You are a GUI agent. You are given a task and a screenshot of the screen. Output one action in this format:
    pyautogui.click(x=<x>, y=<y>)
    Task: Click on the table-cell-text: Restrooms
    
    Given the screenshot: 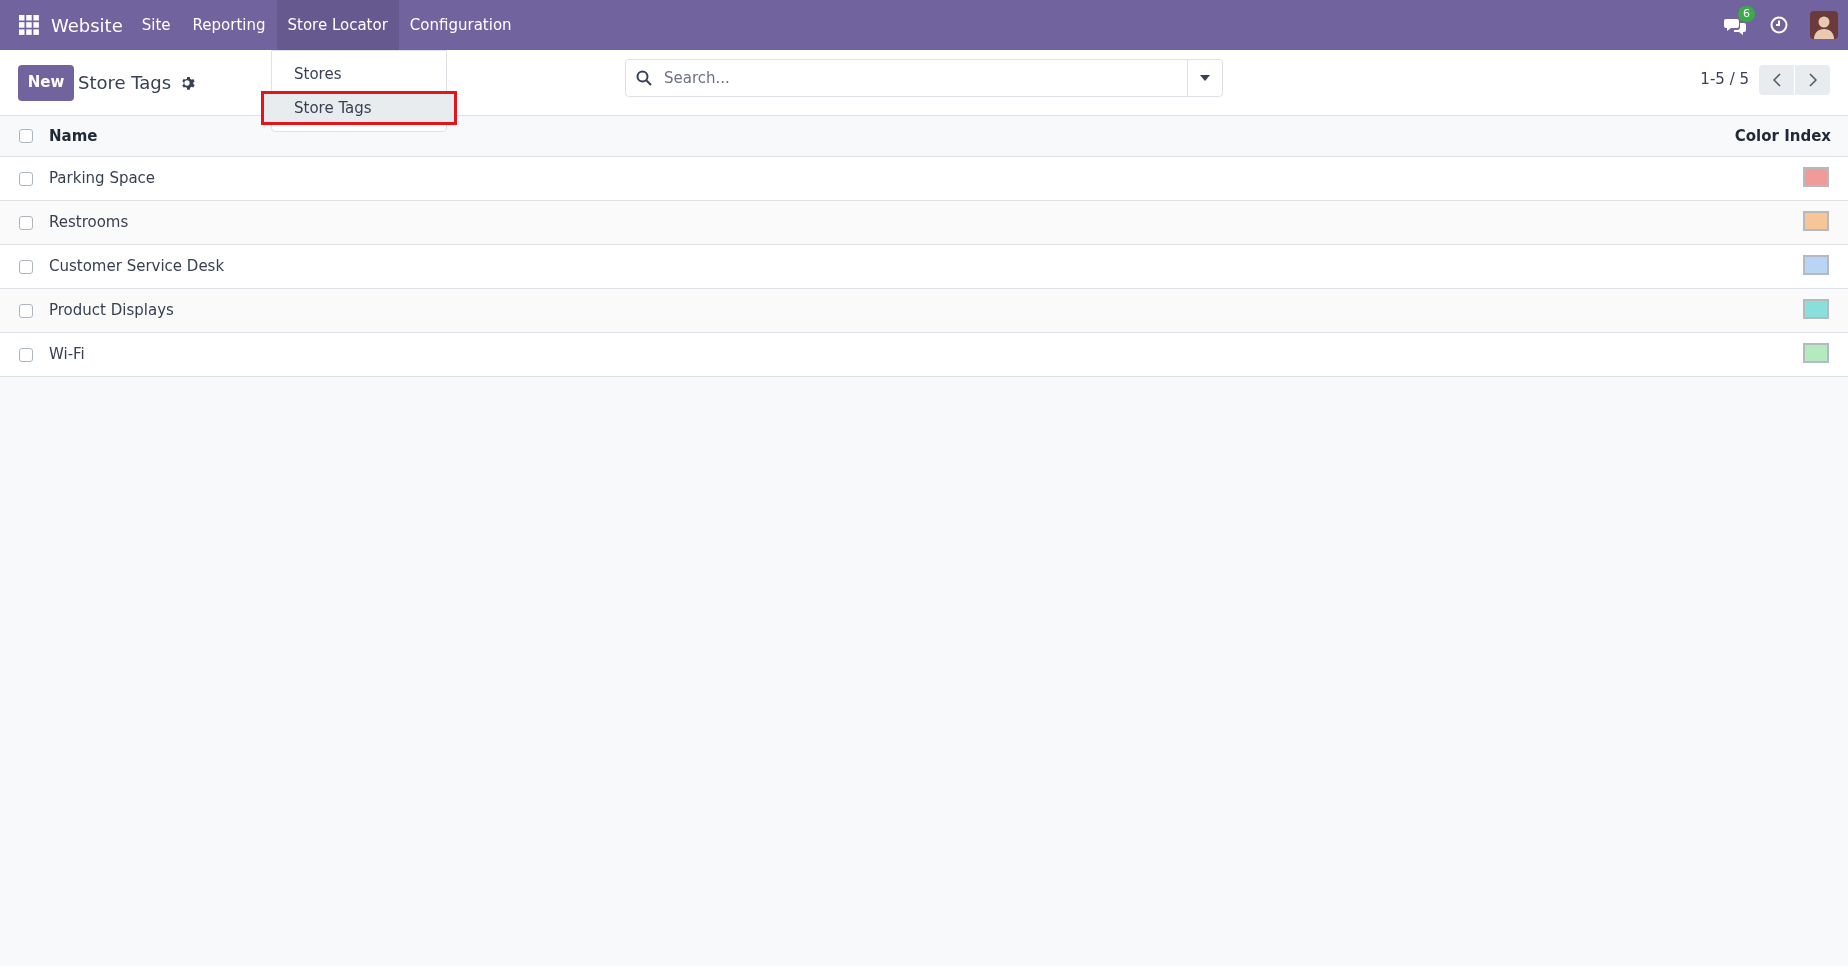 What is the action you would take?
    pyautogui.click(x=89, y=223)
    